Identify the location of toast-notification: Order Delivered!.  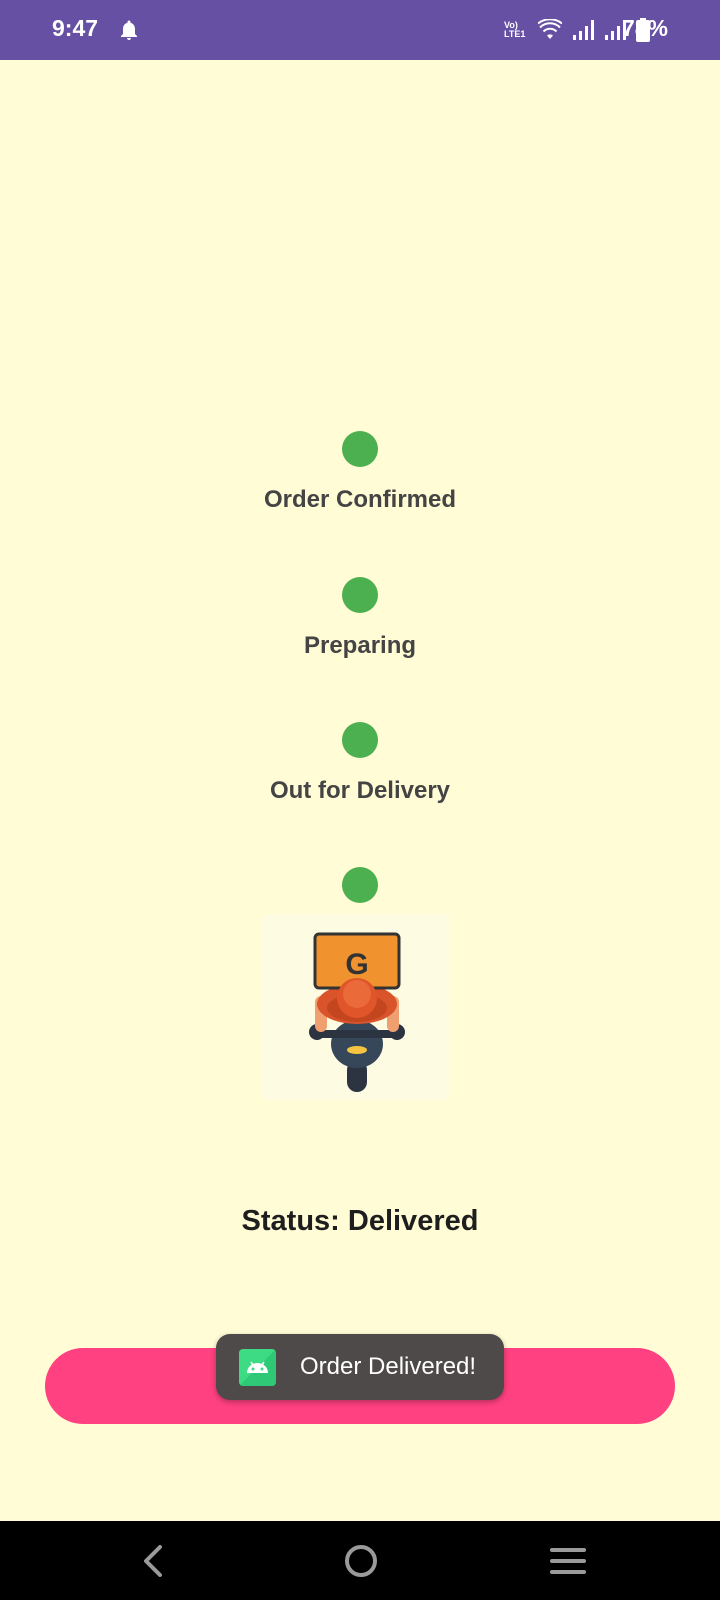
(360, 1367).